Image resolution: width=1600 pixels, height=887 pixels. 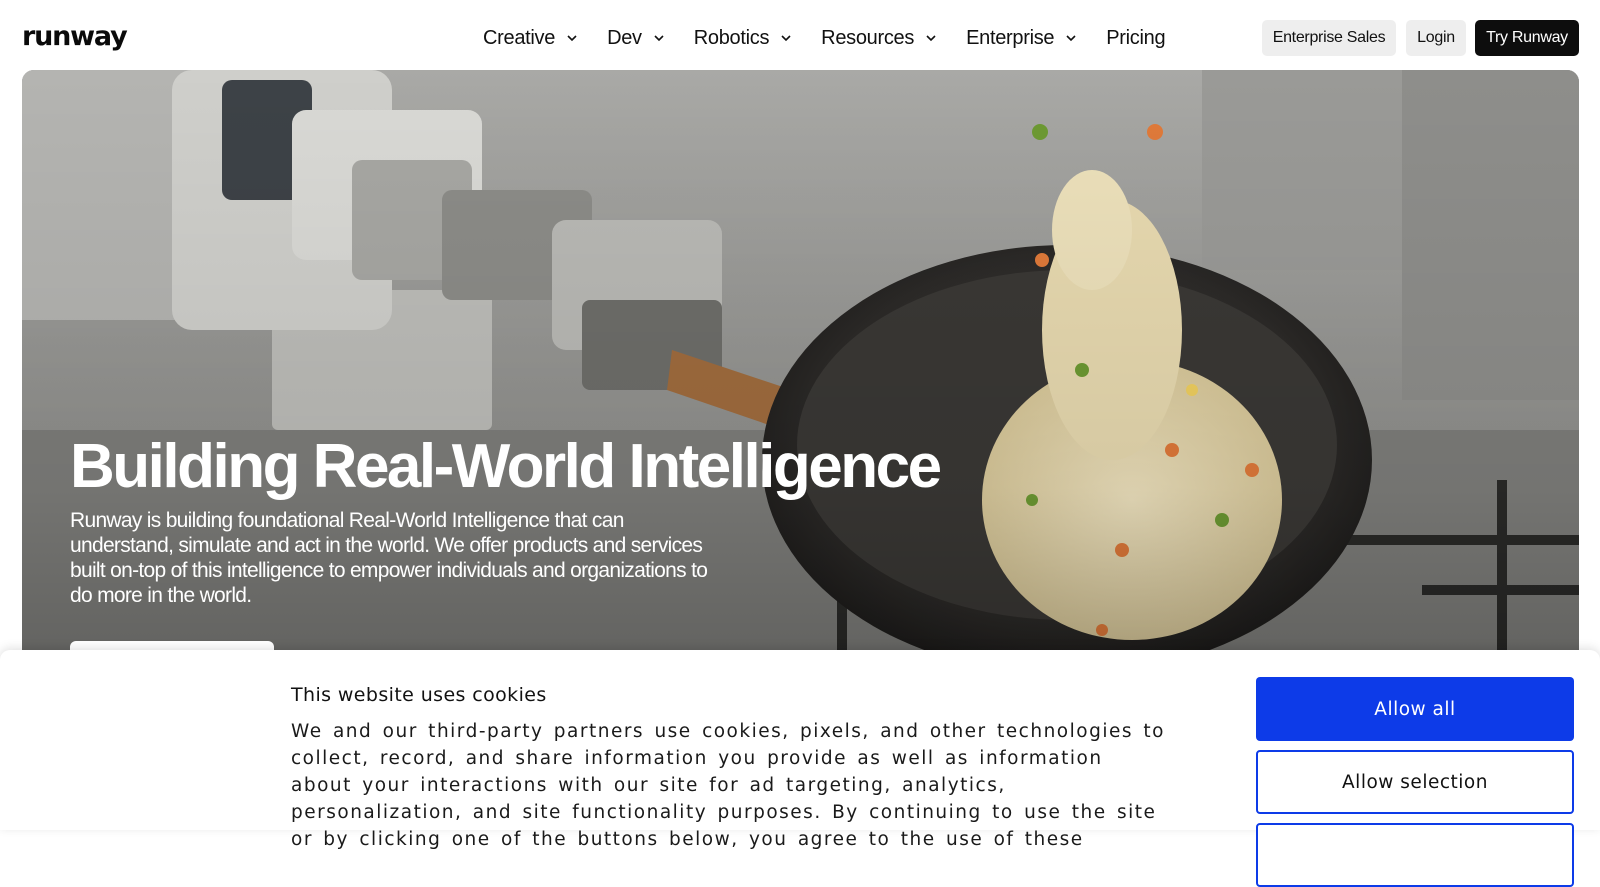 I want to click on nav-creative-label: Creative, so click(x=519, y=37).